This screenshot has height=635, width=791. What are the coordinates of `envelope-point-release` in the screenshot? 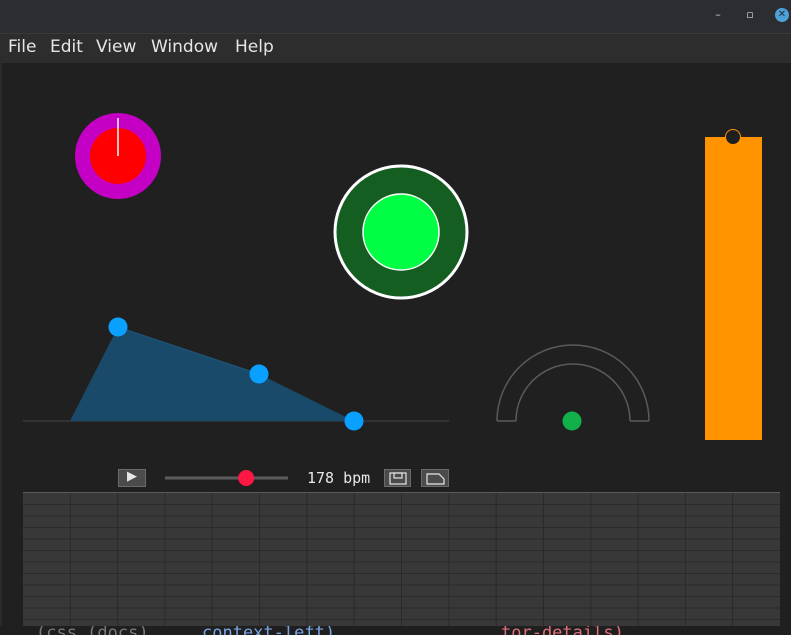 It's located at (354, 421).